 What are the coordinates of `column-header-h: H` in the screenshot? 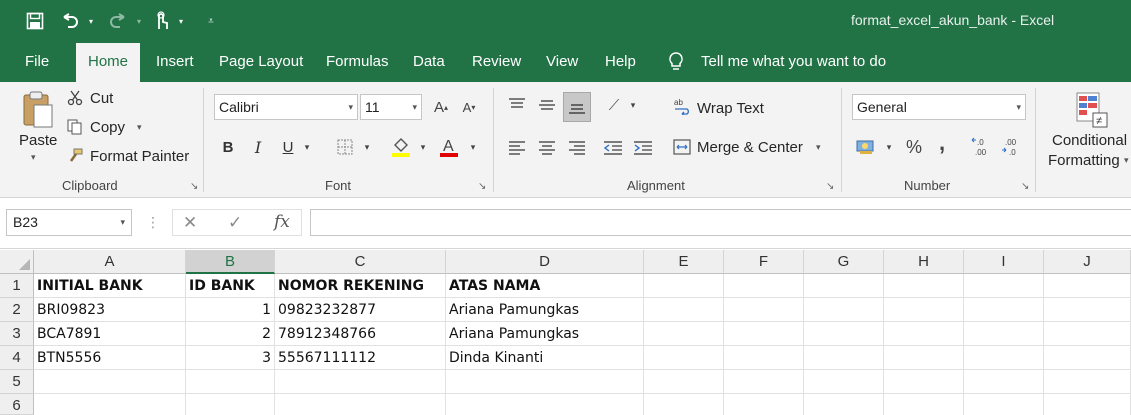 It's located at (924, 262).